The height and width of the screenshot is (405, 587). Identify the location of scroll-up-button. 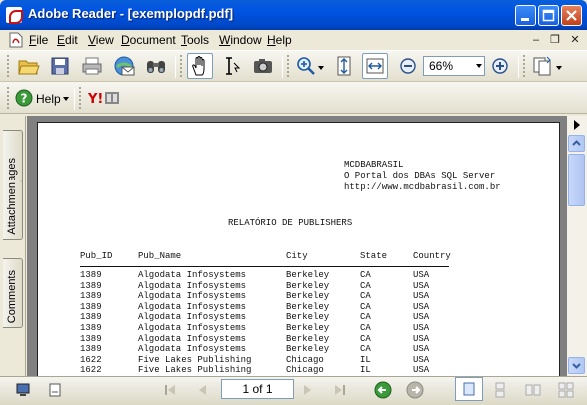
(576, 143).